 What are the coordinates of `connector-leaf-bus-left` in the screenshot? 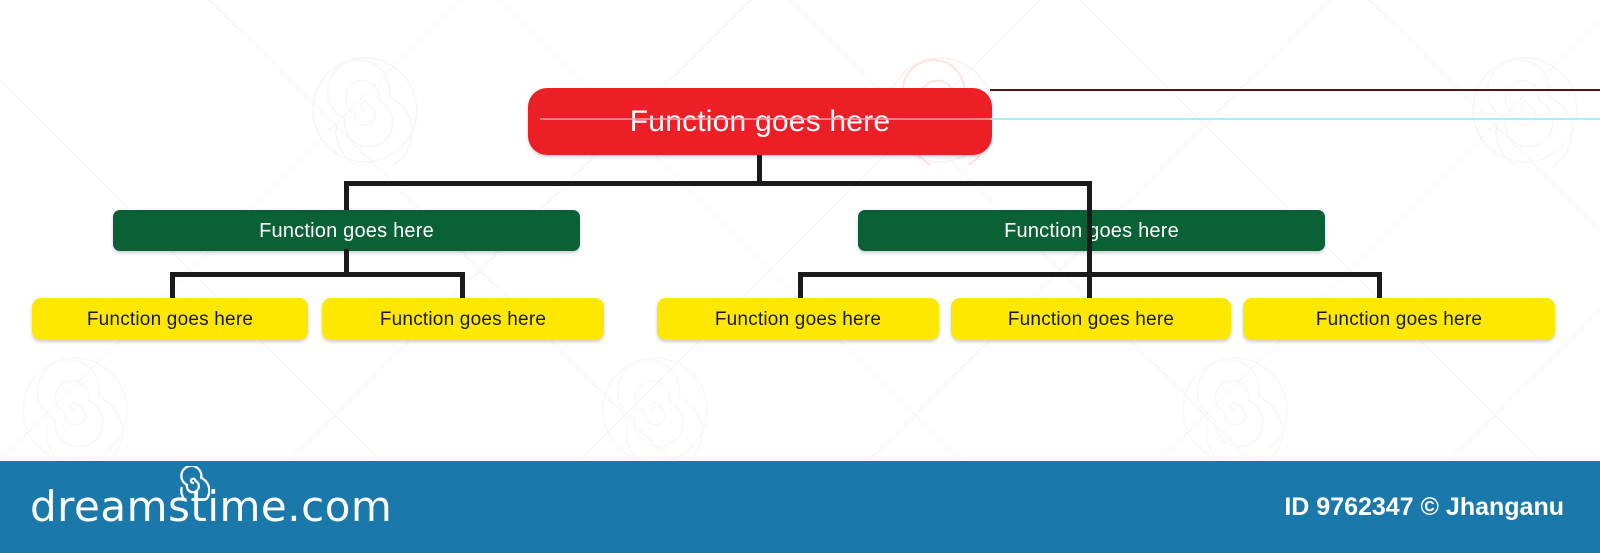 It's located at (317, 274).